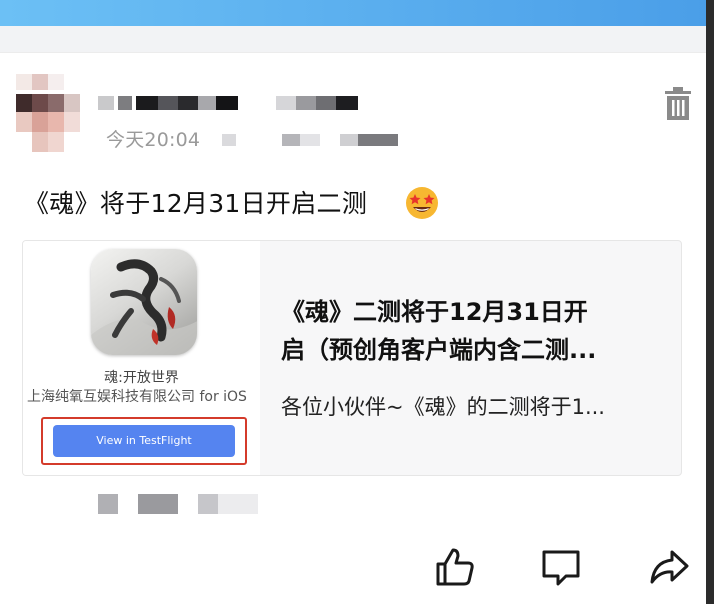  What do you see at coordinates (455, 567) in the screenshot?
I see `thumbs-up-icon` at bounding box center [455, 567].